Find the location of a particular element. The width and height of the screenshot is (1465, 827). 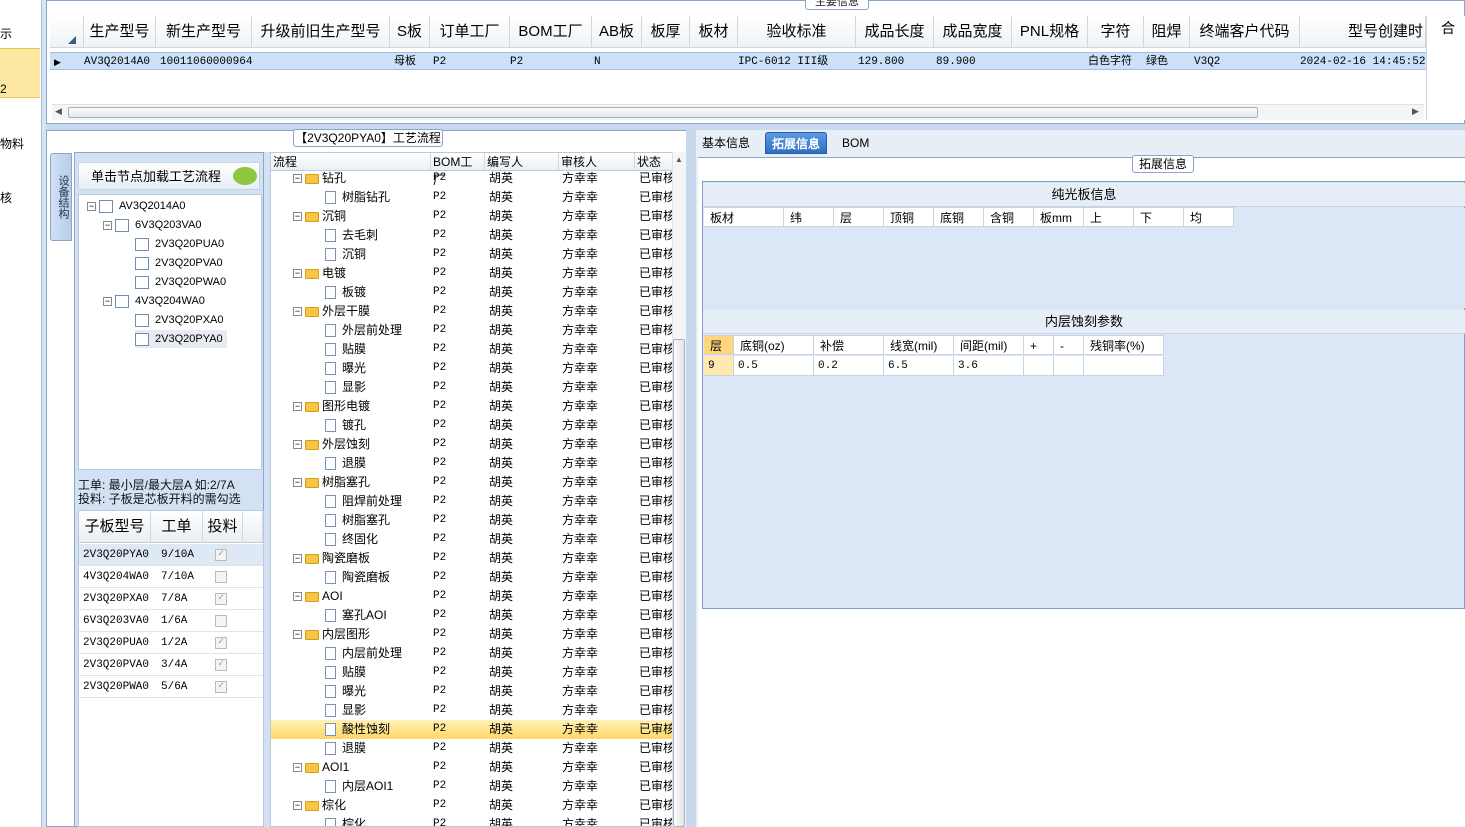

flow-row: 终固化 P2 胡英 方幸幸 已审核 is located at coordinates (472, 539).